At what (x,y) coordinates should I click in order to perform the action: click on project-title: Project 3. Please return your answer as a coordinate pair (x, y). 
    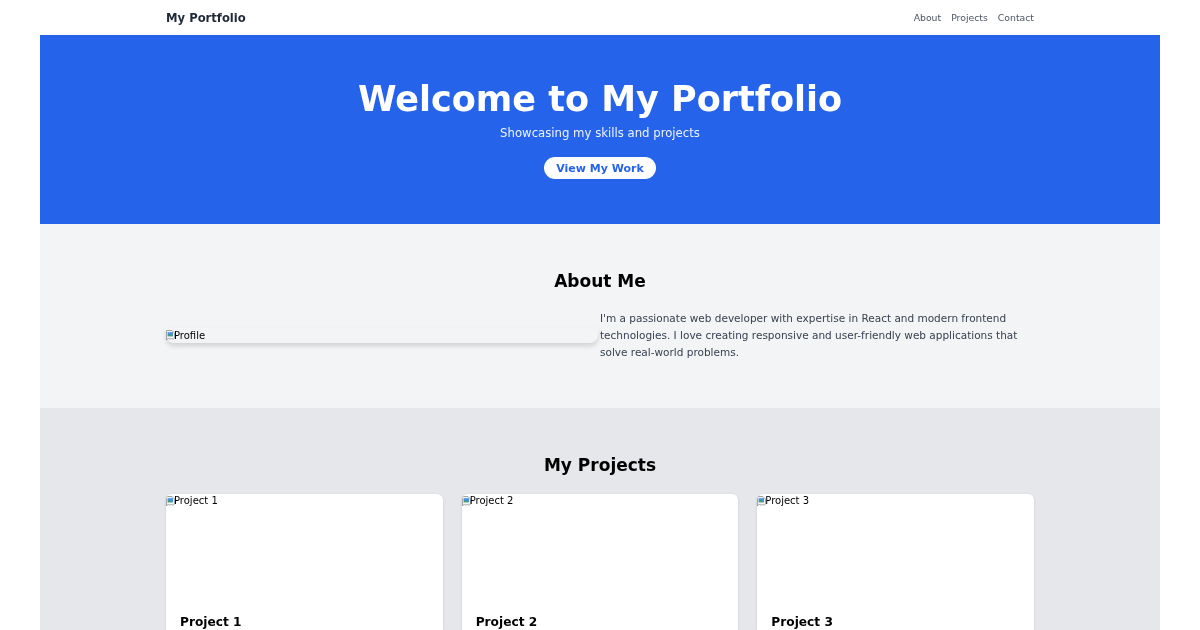
    Looking at the image, I should click on (802, 622).